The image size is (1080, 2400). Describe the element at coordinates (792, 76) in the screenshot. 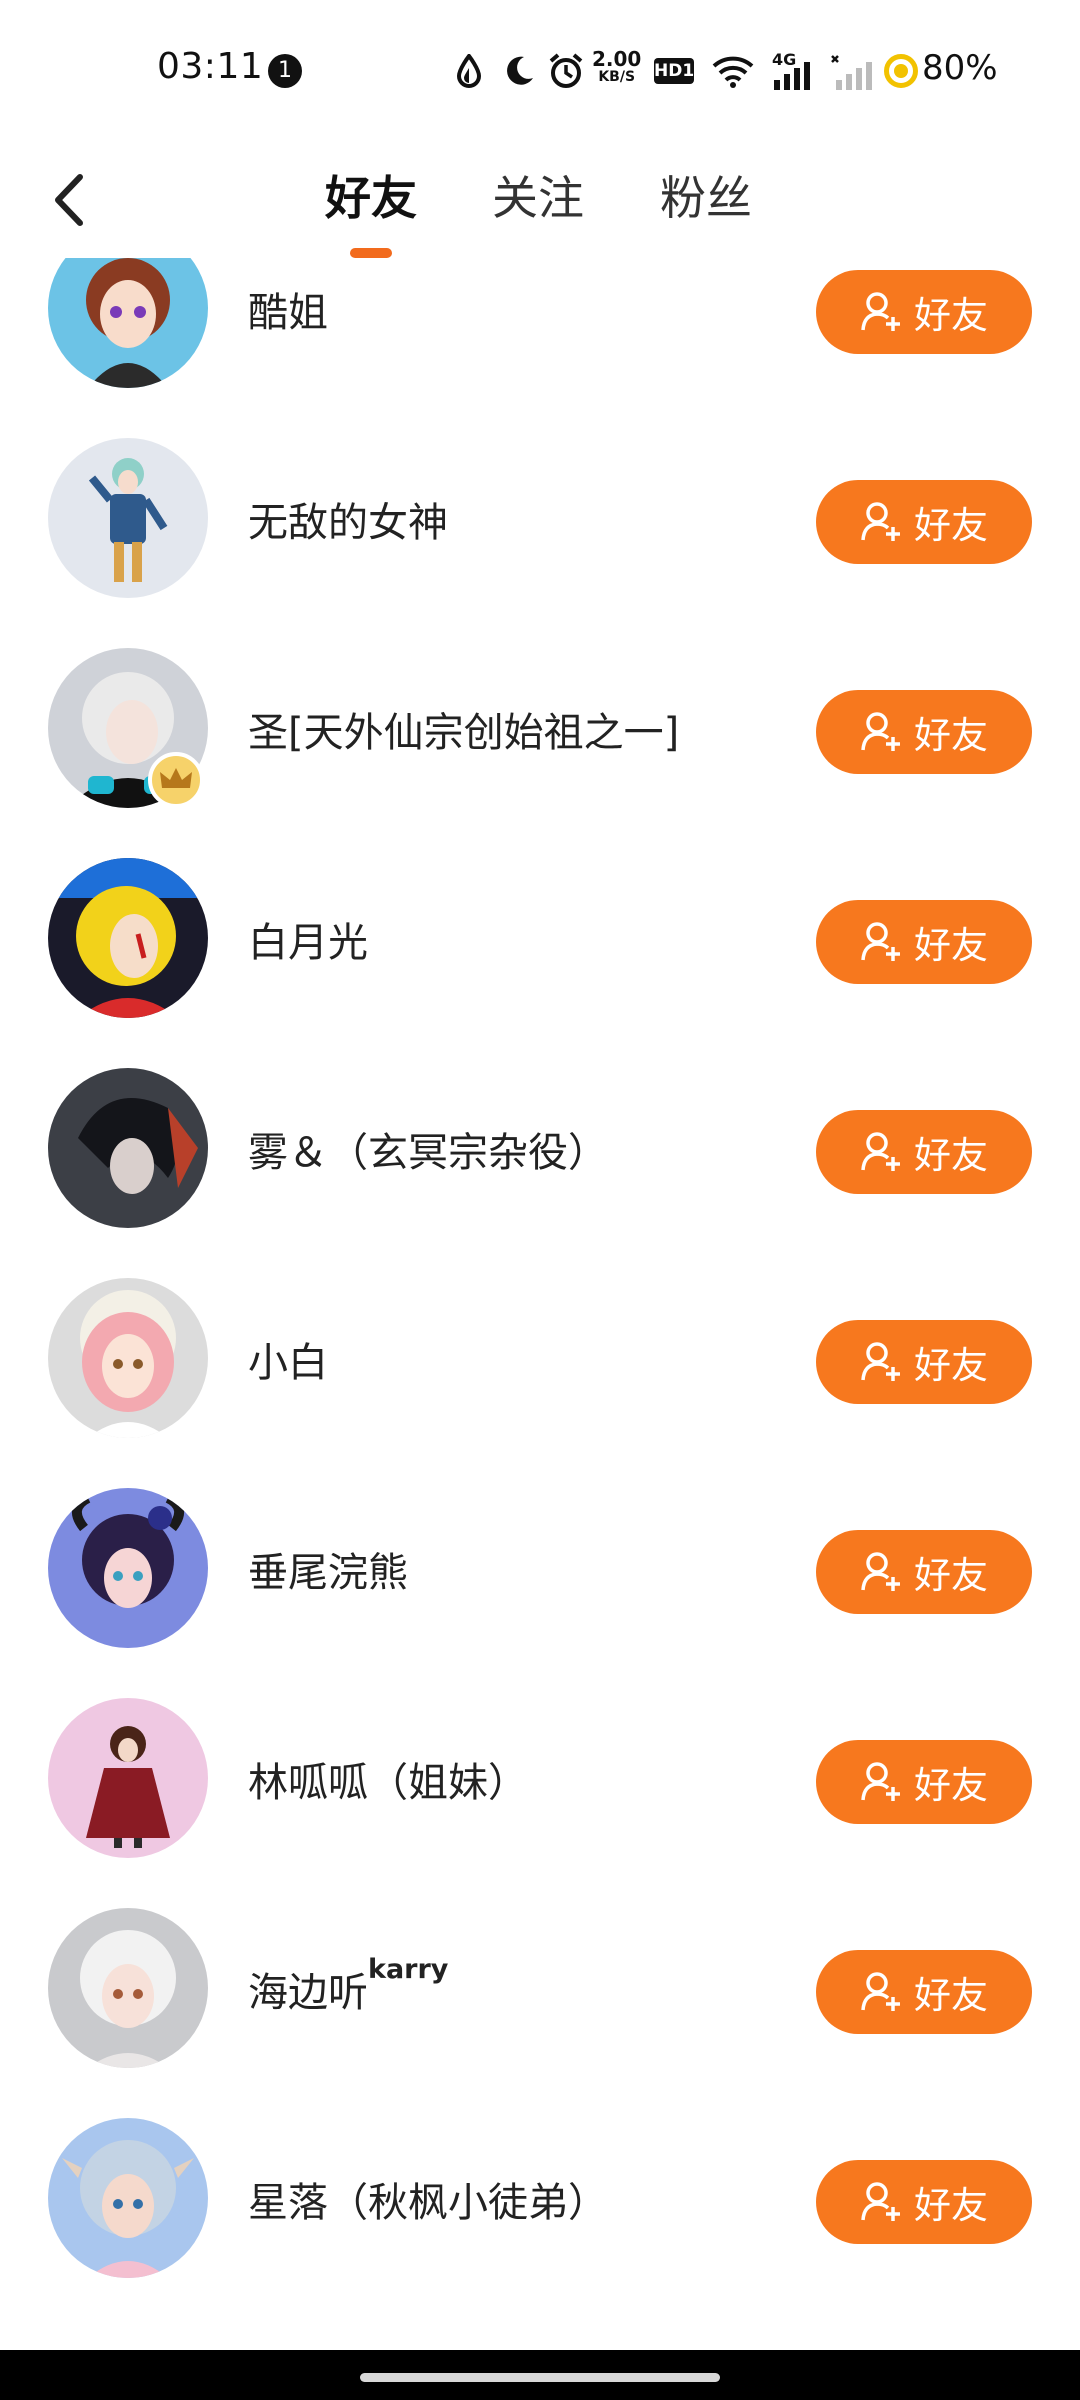

I see `signal-icon` at that location.